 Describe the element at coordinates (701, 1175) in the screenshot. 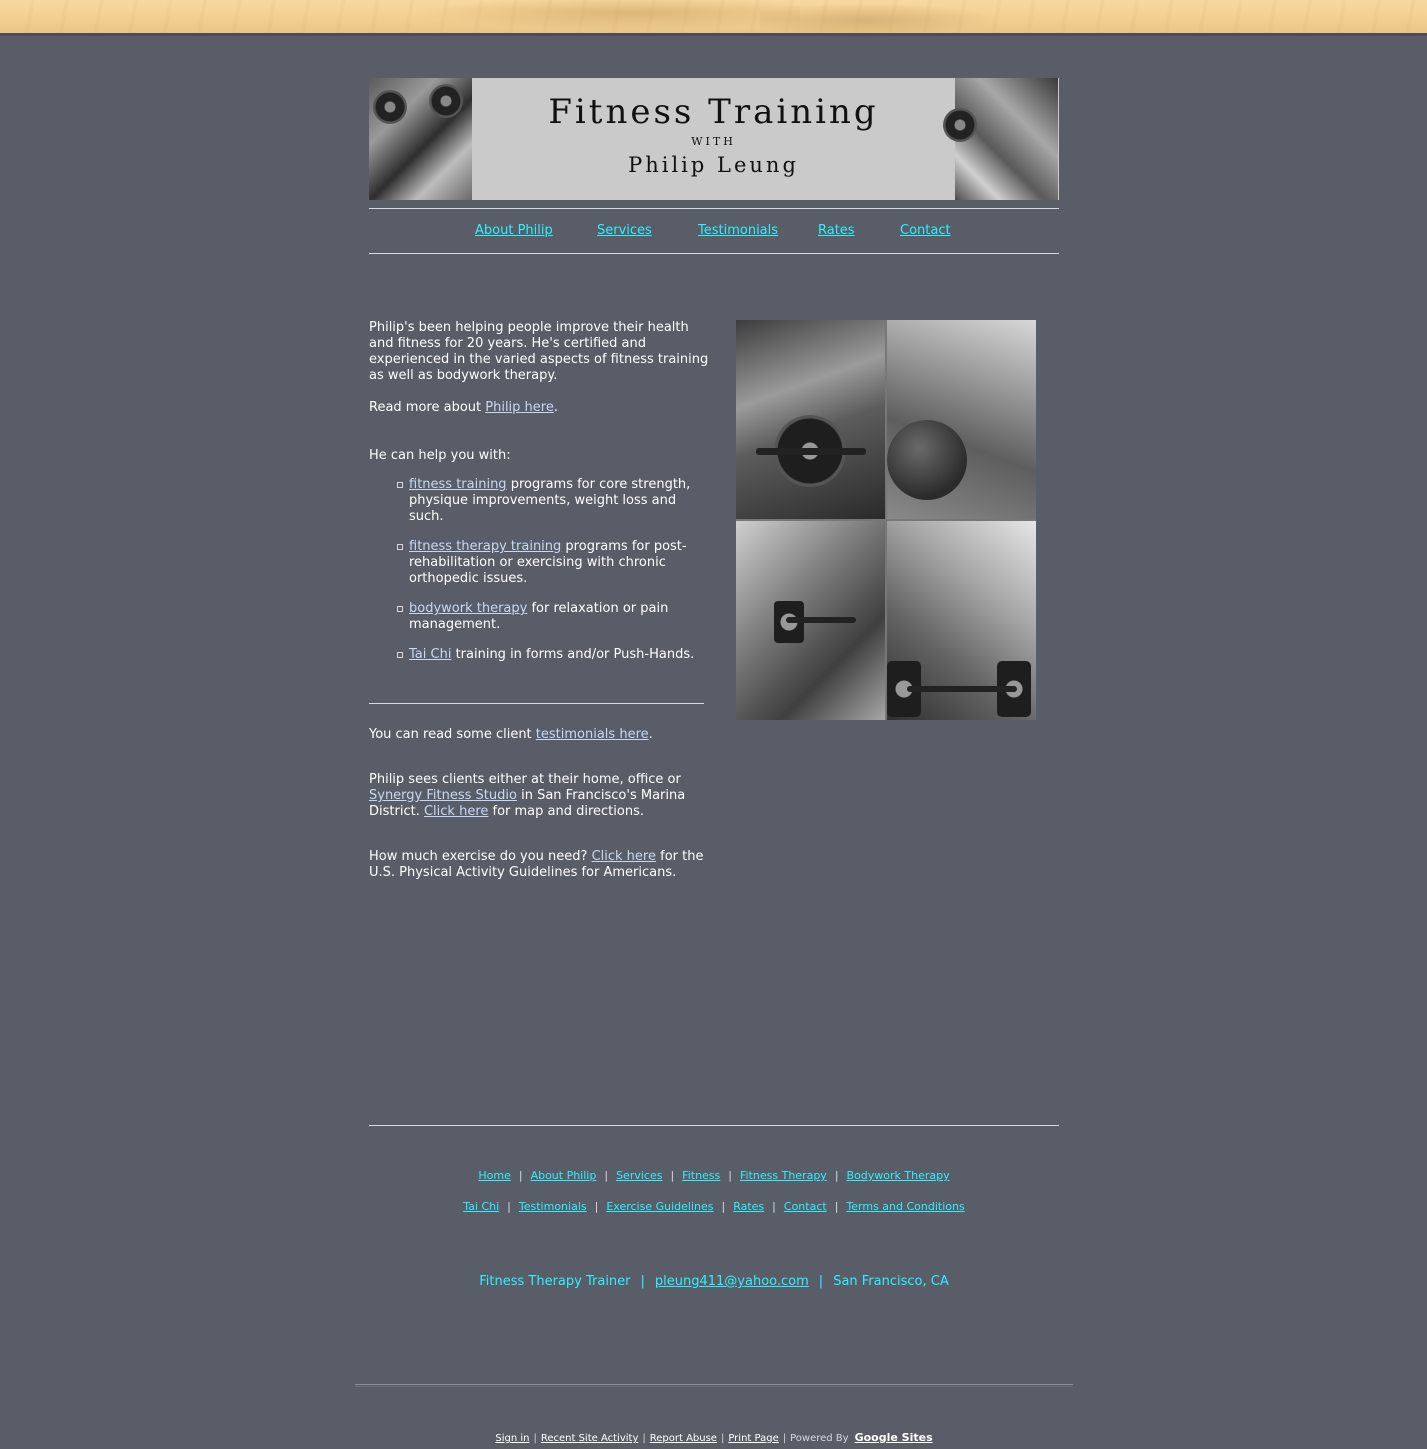

I see `footer-fitness-link: Fitness` at that location.